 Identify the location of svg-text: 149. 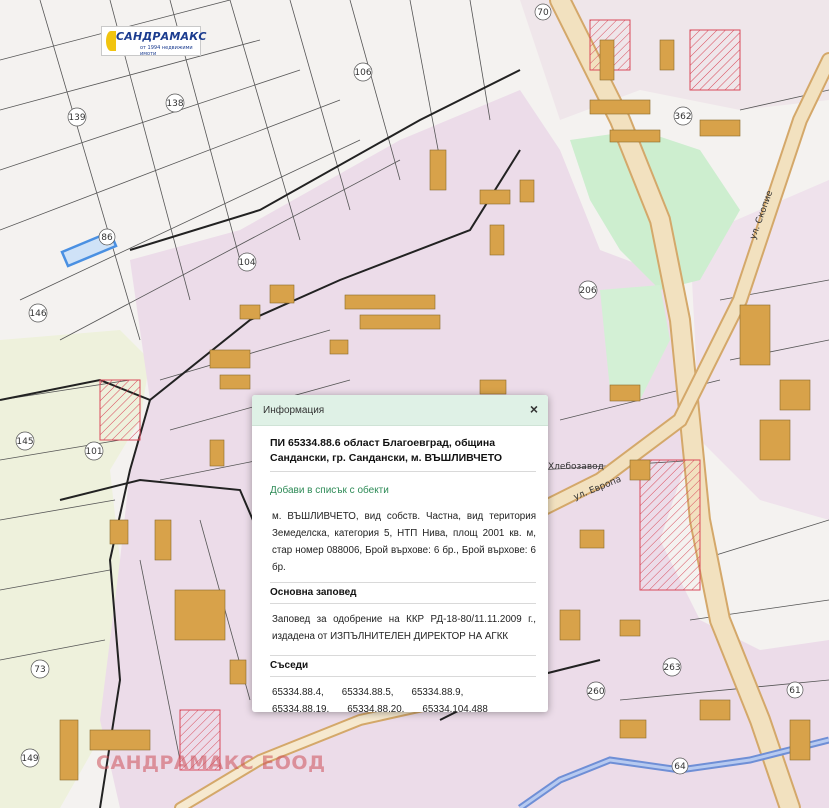
(29, 759).